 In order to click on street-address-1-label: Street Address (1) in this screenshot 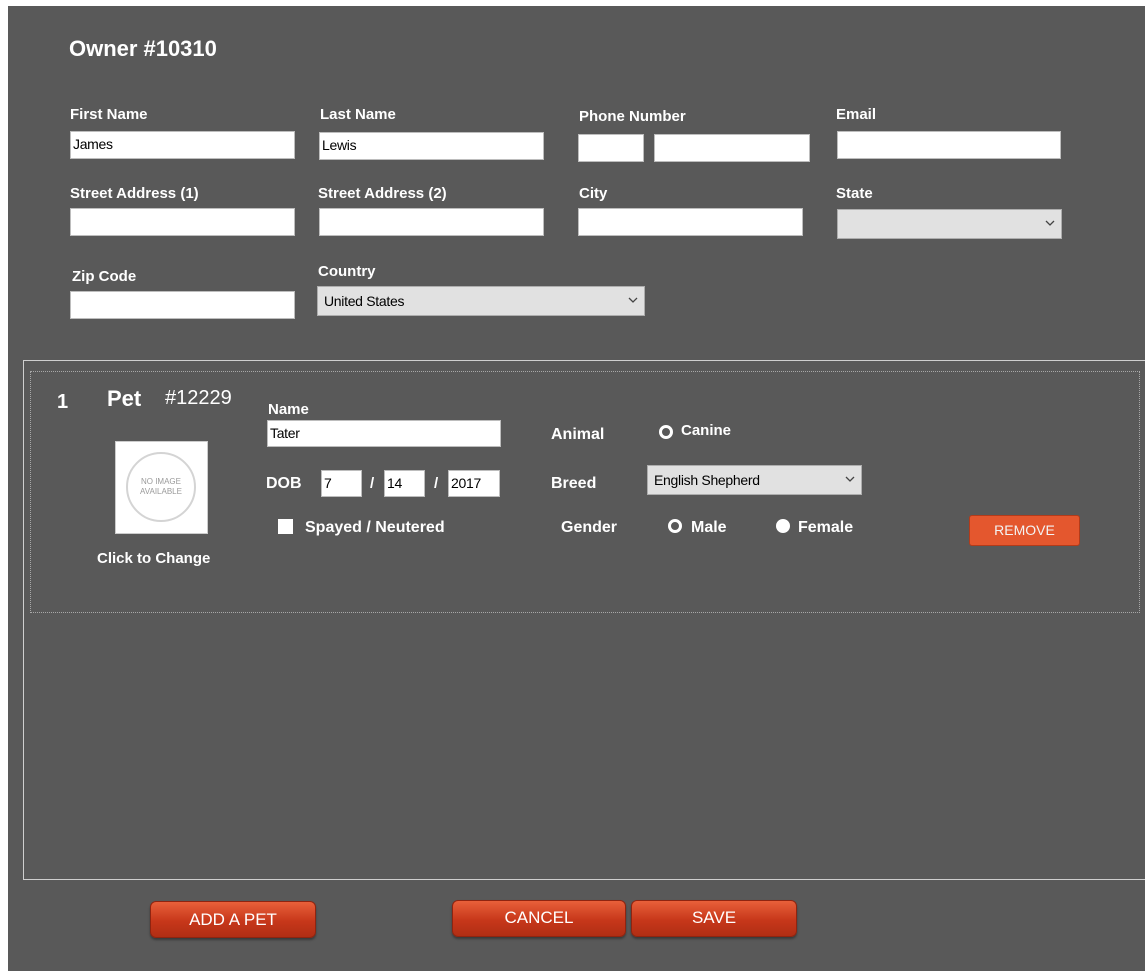, I will do `click(134, 193)`.